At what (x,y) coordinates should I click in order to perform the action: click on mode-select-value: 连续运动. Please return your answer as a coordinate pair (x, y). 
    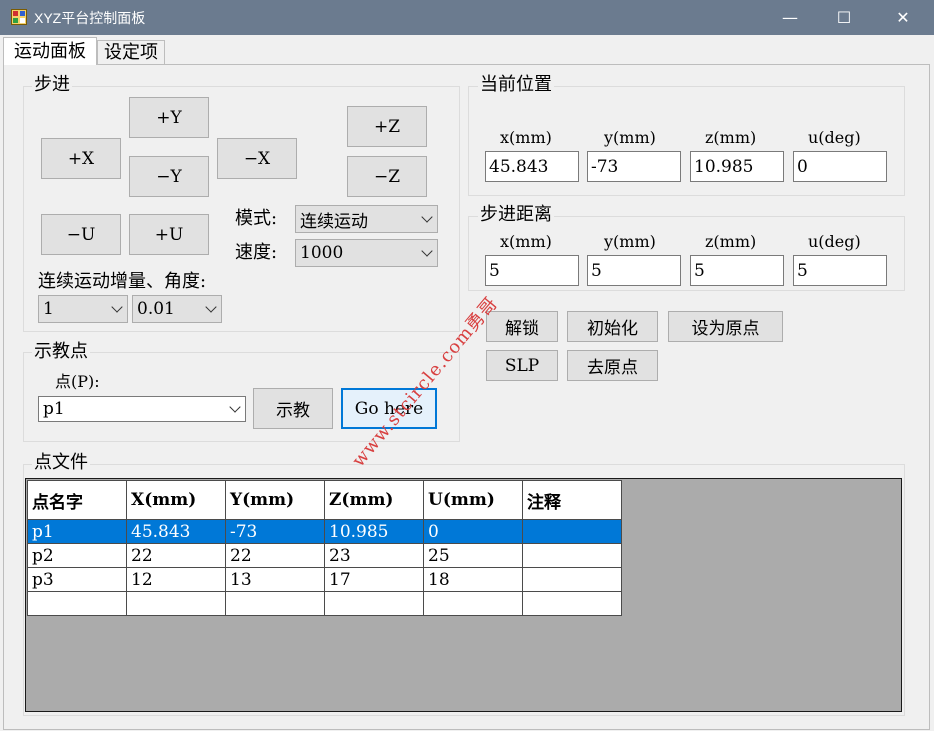
    Looking at the image, I should click on (334, 221).